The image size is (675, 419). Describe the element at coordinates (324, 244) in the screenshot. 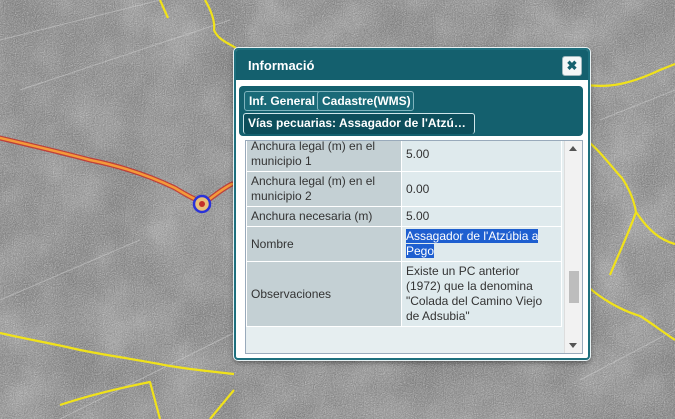

I see `row-label: Nombre` at that location.